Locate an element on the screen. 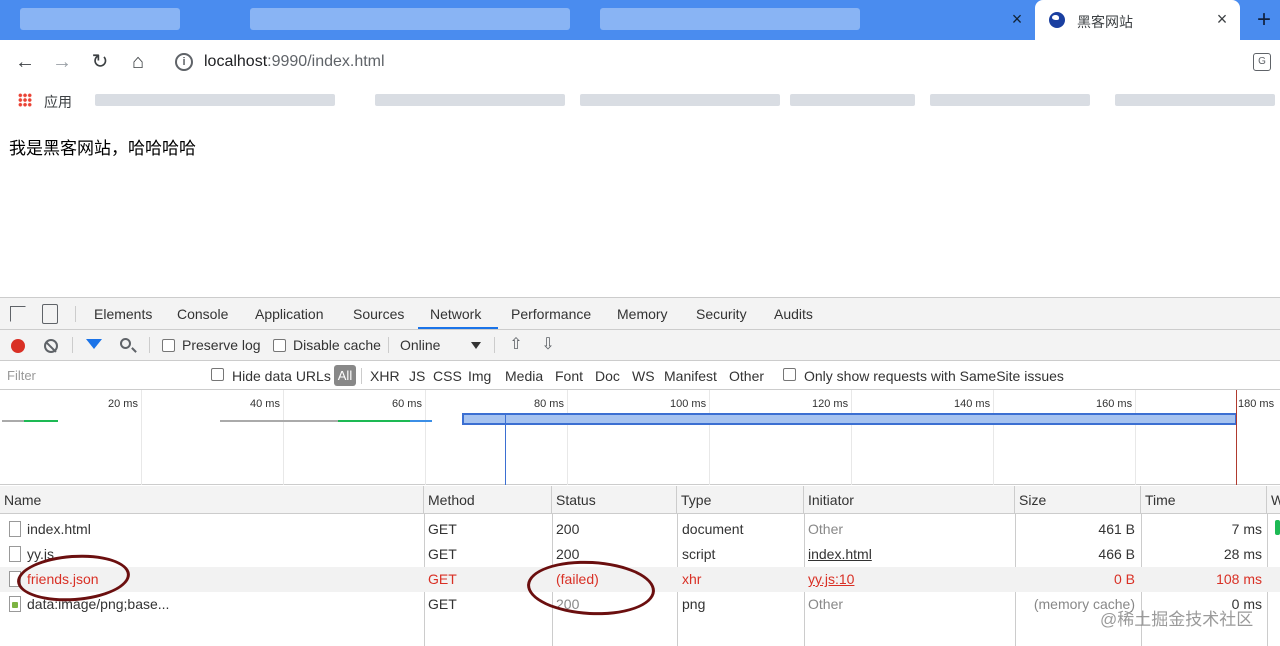 Image resolution: width=1280 pixels, height=646 pixels. tab-sources: Sources is located at coordinates (378, 314).